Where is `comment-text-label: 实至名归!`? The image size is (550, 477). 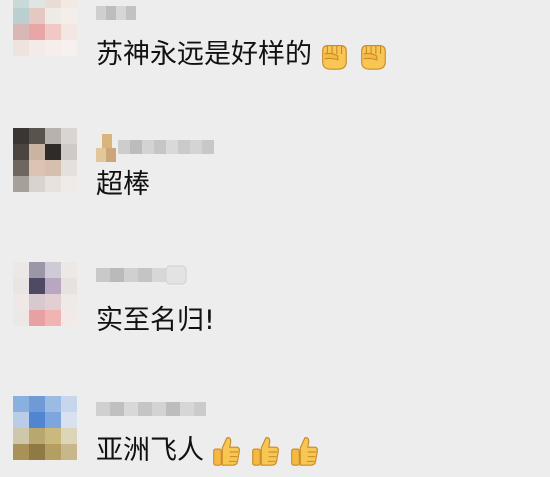 comment-text-label: 实至名归! is located at coordinates (155, 320).